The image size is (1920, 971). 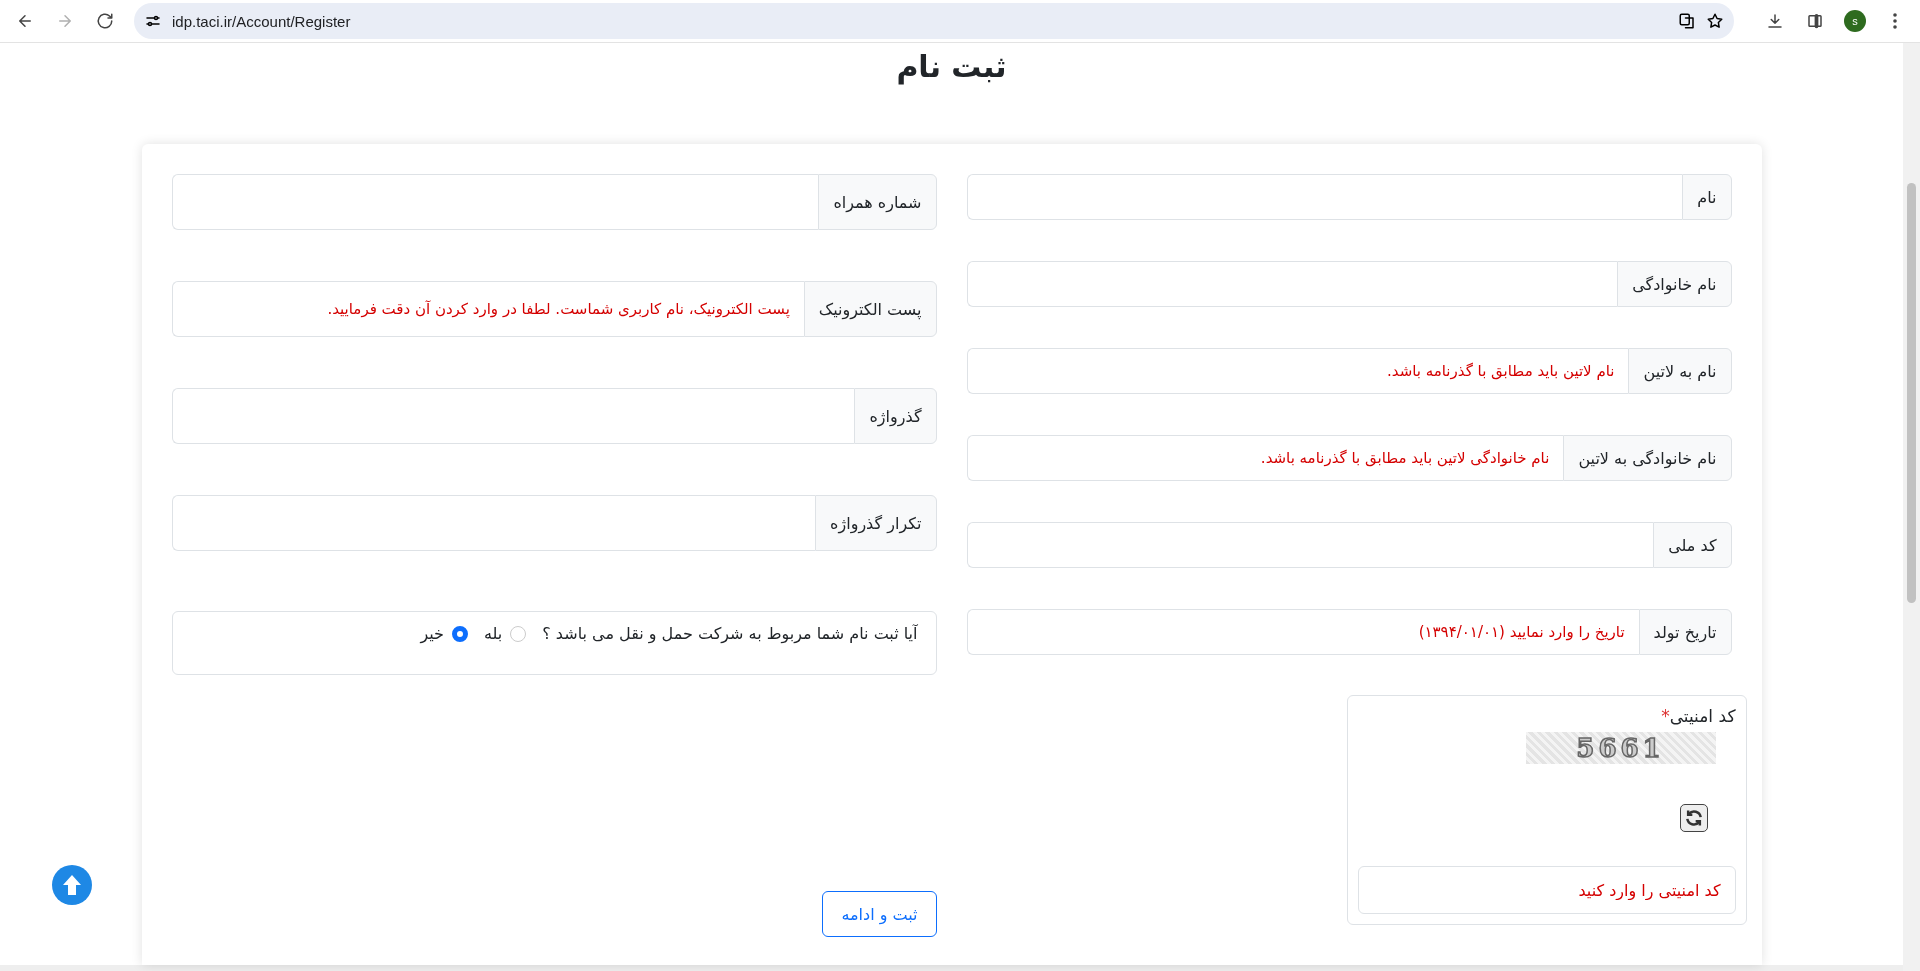 What do you see at coordinates (1815, 21) in the screenshot?
I see `side-panel-icon` at bounding box center [1815, 21].